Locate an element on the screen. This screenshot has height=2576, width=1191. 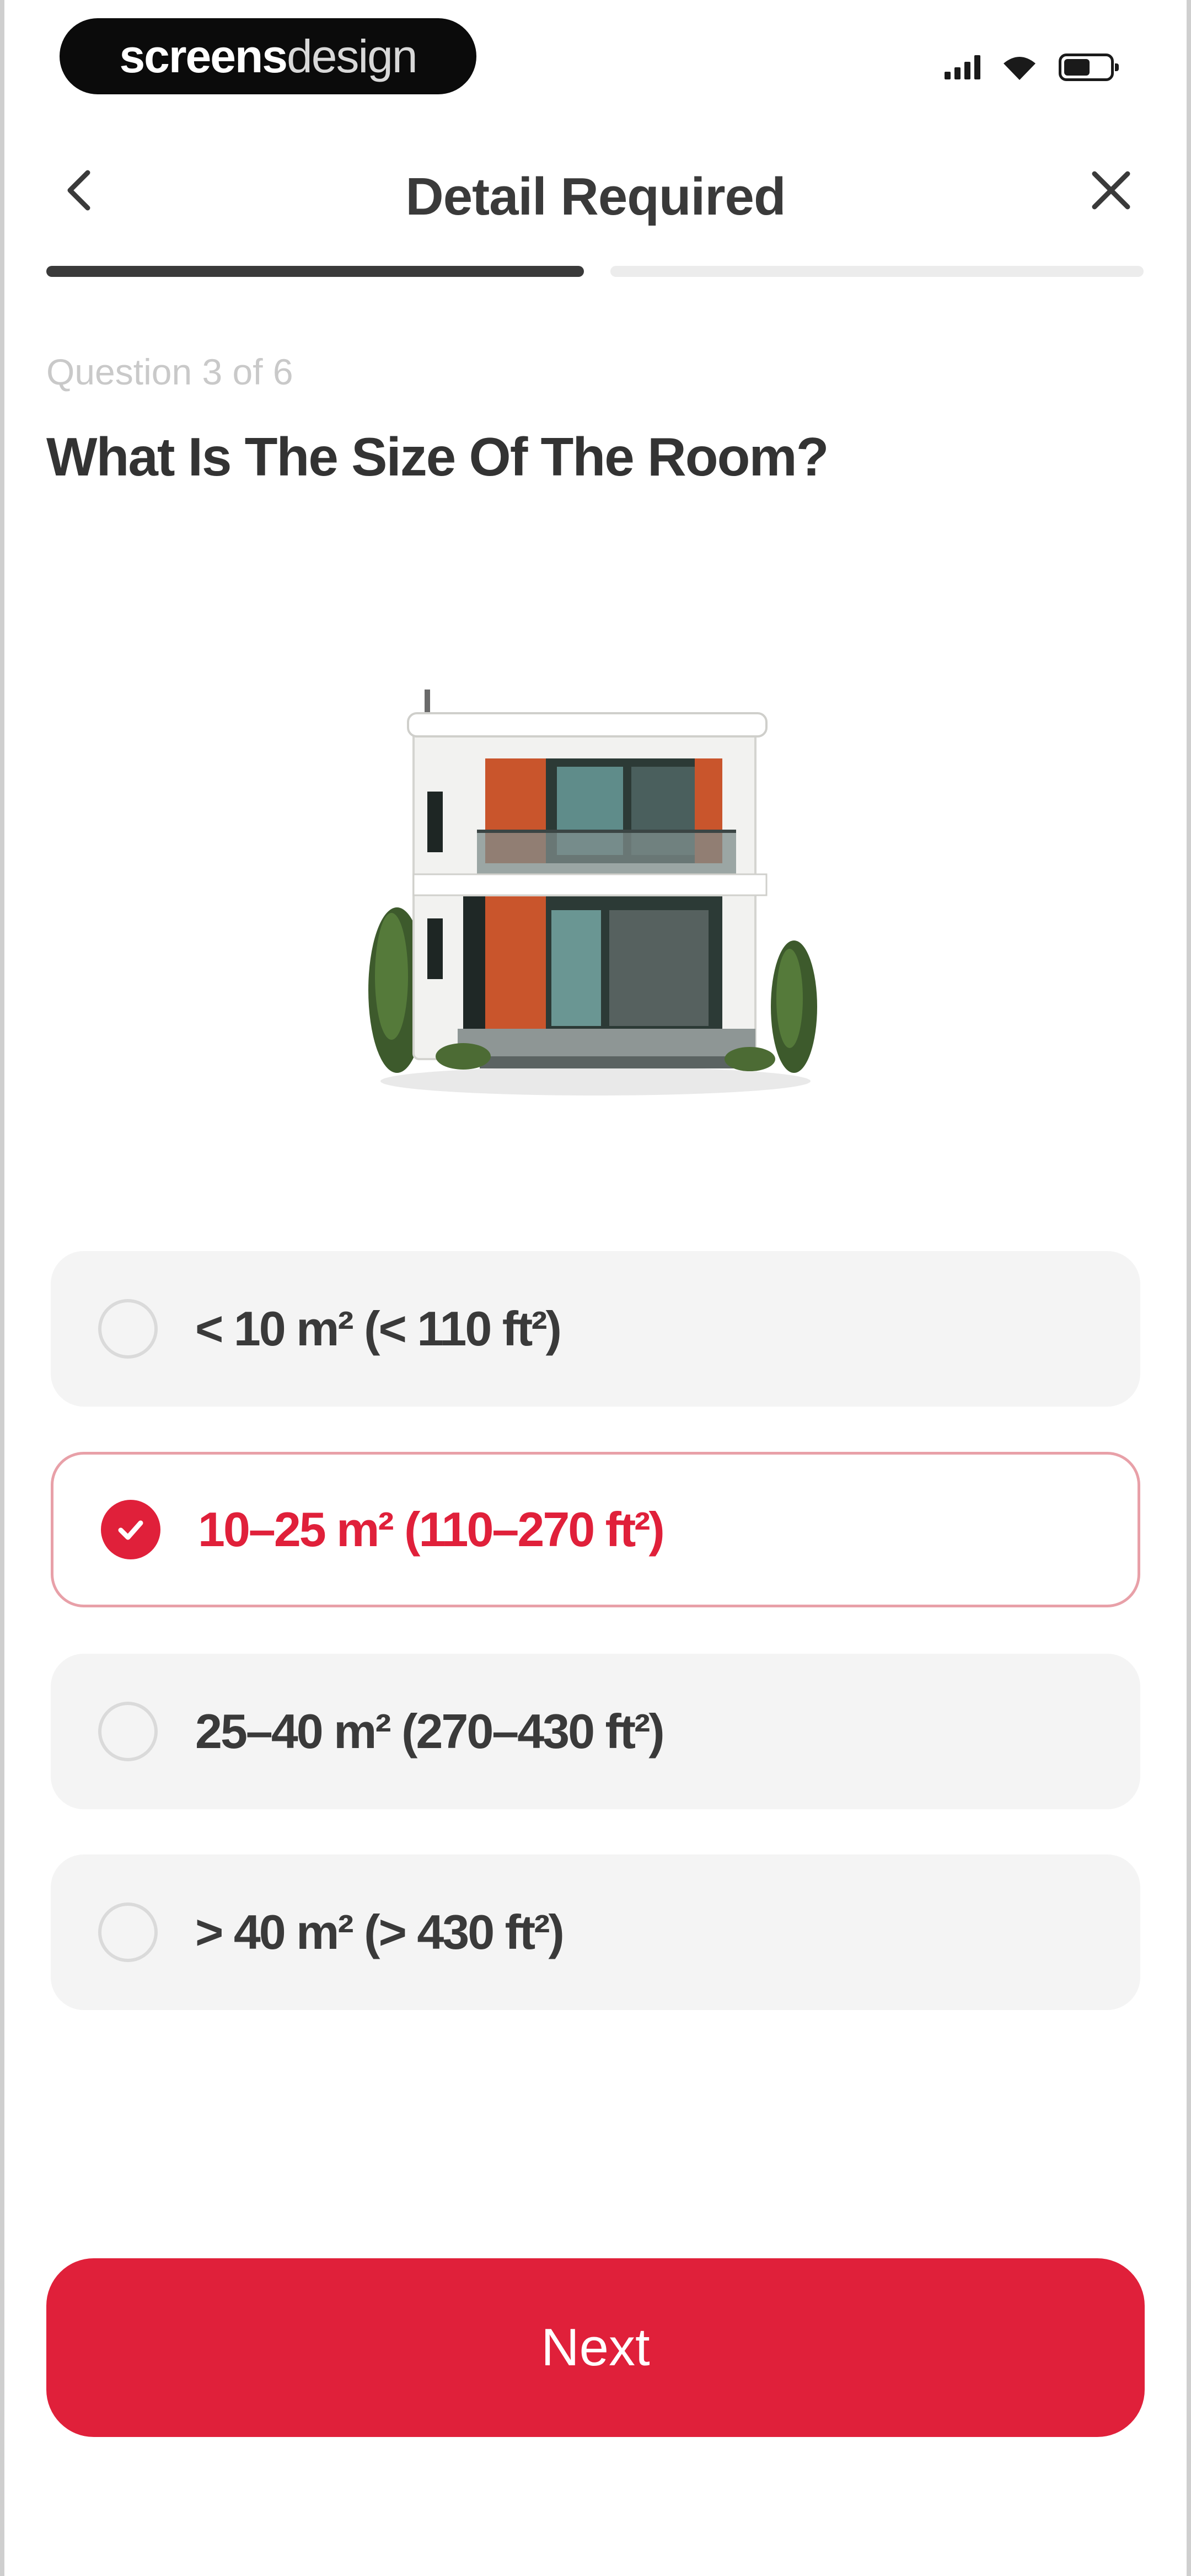
progress-bar is located at coordinates (595, 271).